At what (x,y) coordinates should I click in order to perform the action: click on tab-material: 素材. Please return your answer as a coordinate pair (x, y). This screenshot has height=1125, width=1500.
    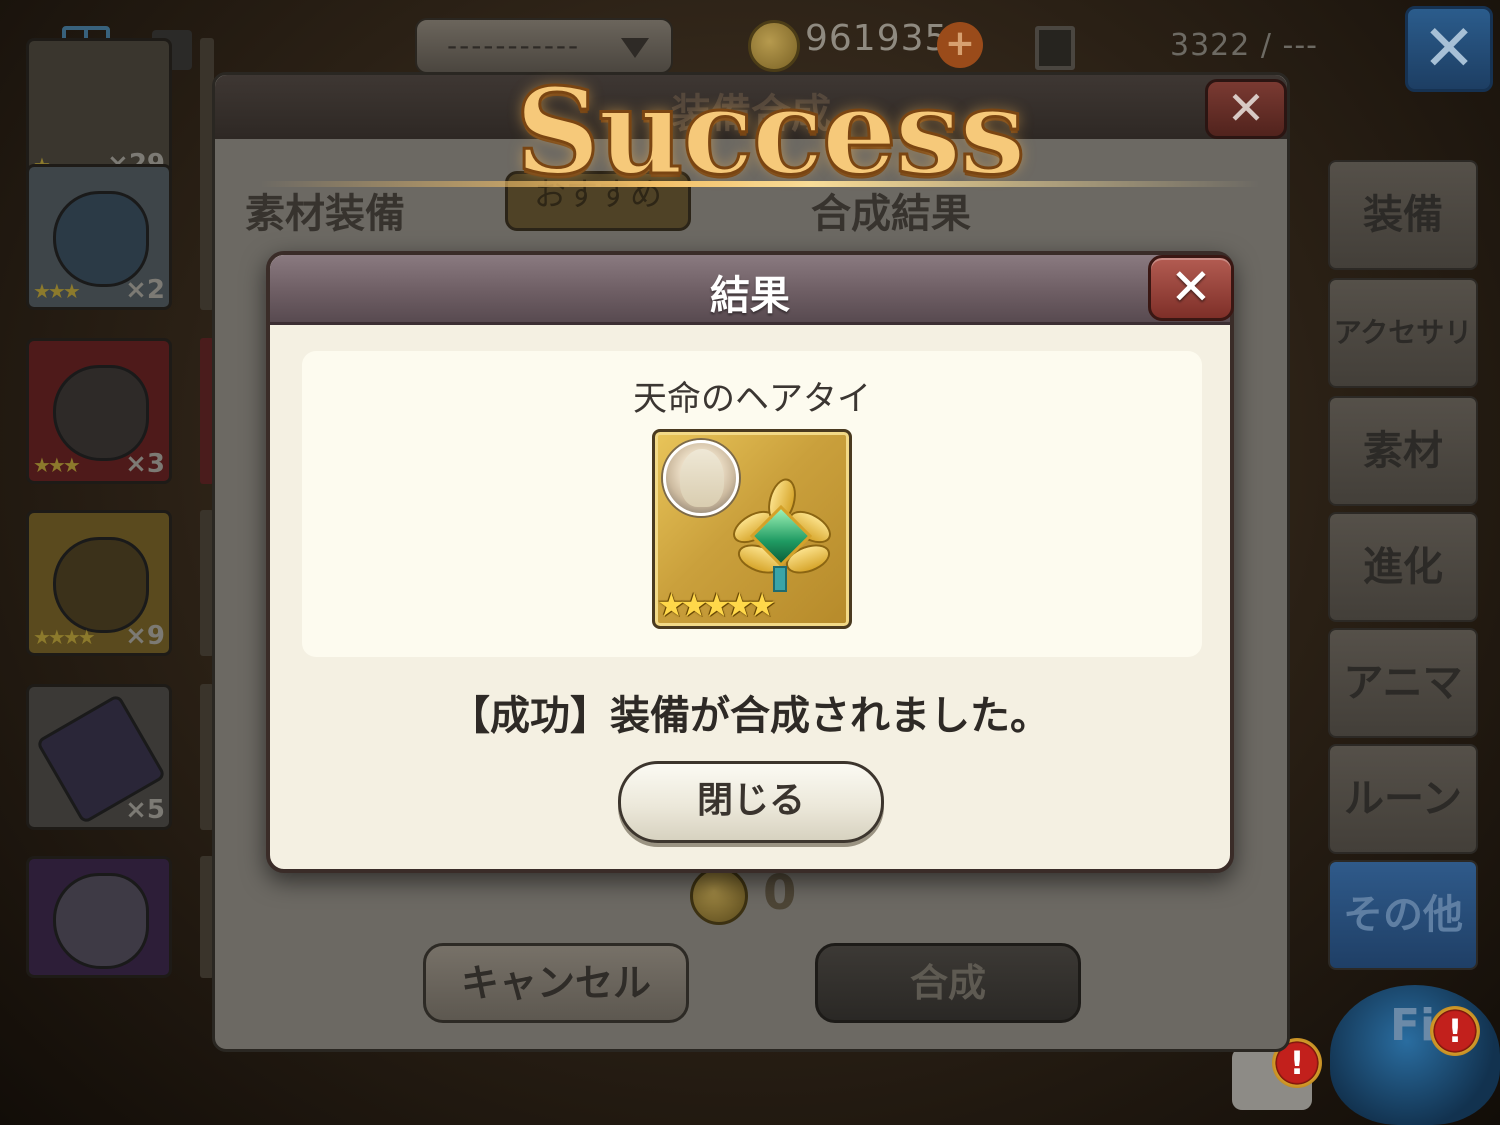
    Looking at the image, I should click on (1403, 451).